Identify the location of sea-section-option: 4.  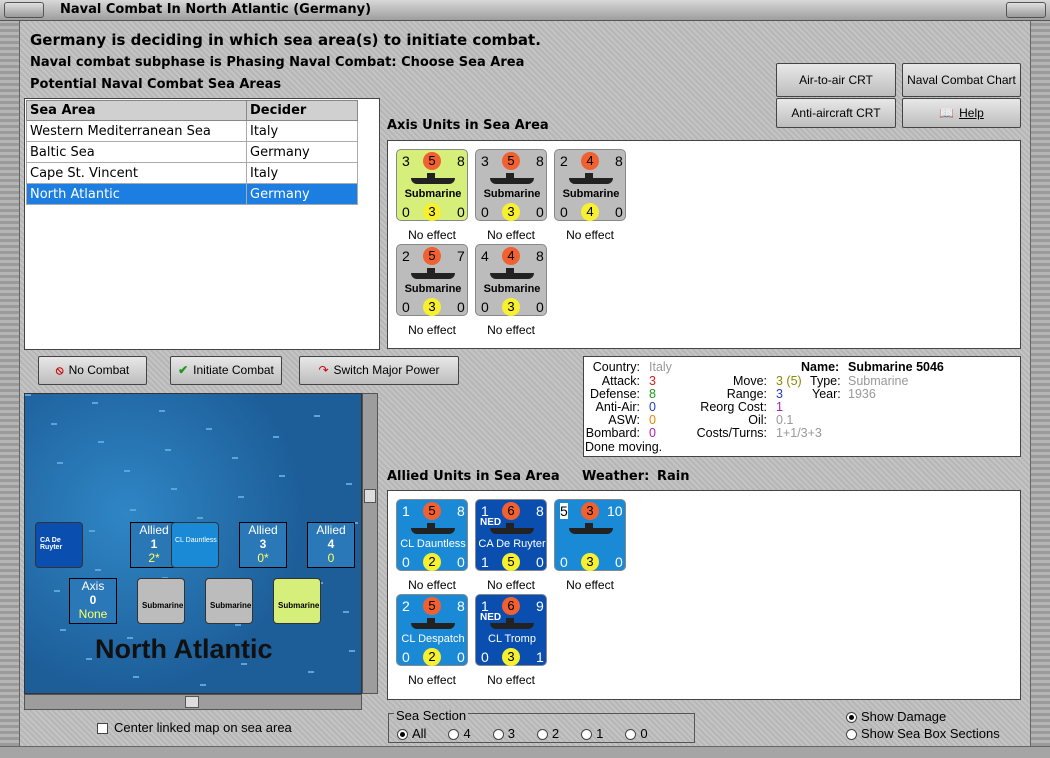
(459, 733).